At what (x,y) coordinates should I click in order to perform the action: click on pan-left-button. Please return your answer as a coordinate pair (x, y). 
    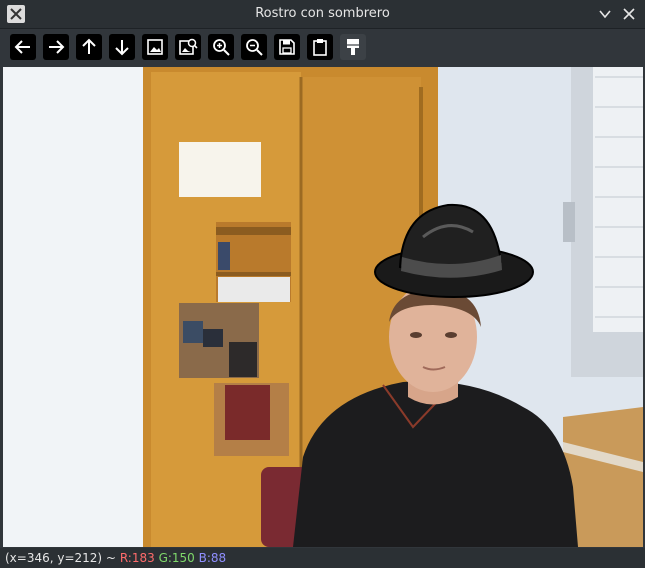
    Looking at the image, I should click on (23, 47).